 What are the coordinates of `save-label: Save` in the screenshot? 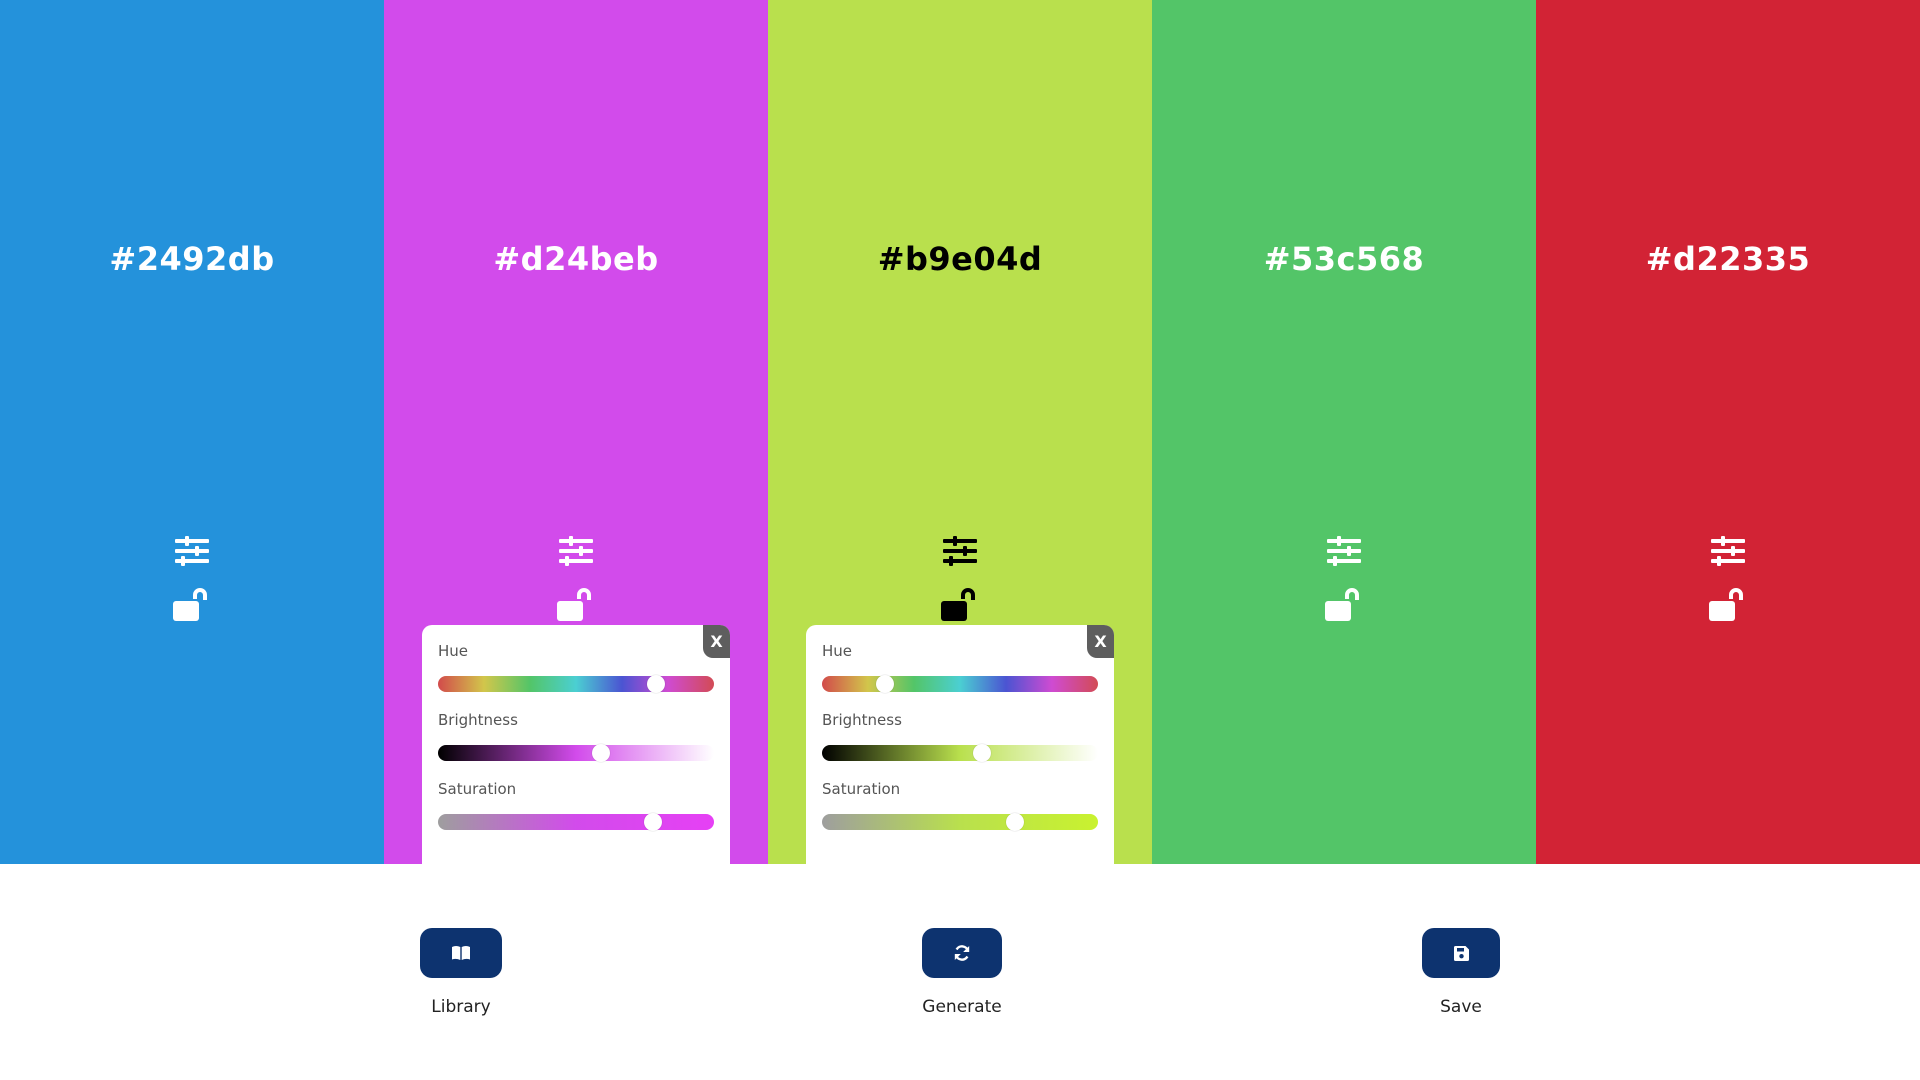 It's located at (1461, 1007).